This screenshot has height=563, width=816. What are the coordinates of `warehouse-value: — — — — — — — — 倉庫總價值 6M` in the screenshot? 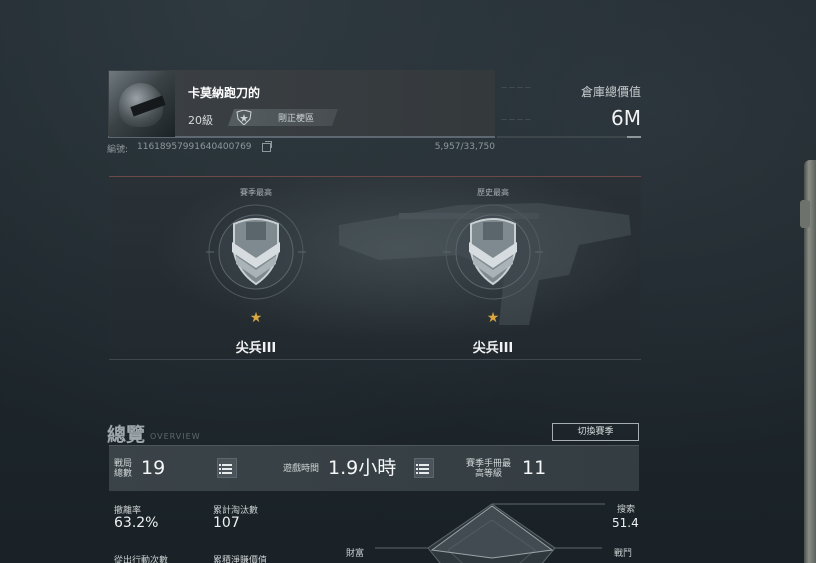 It's located at (569, 109).